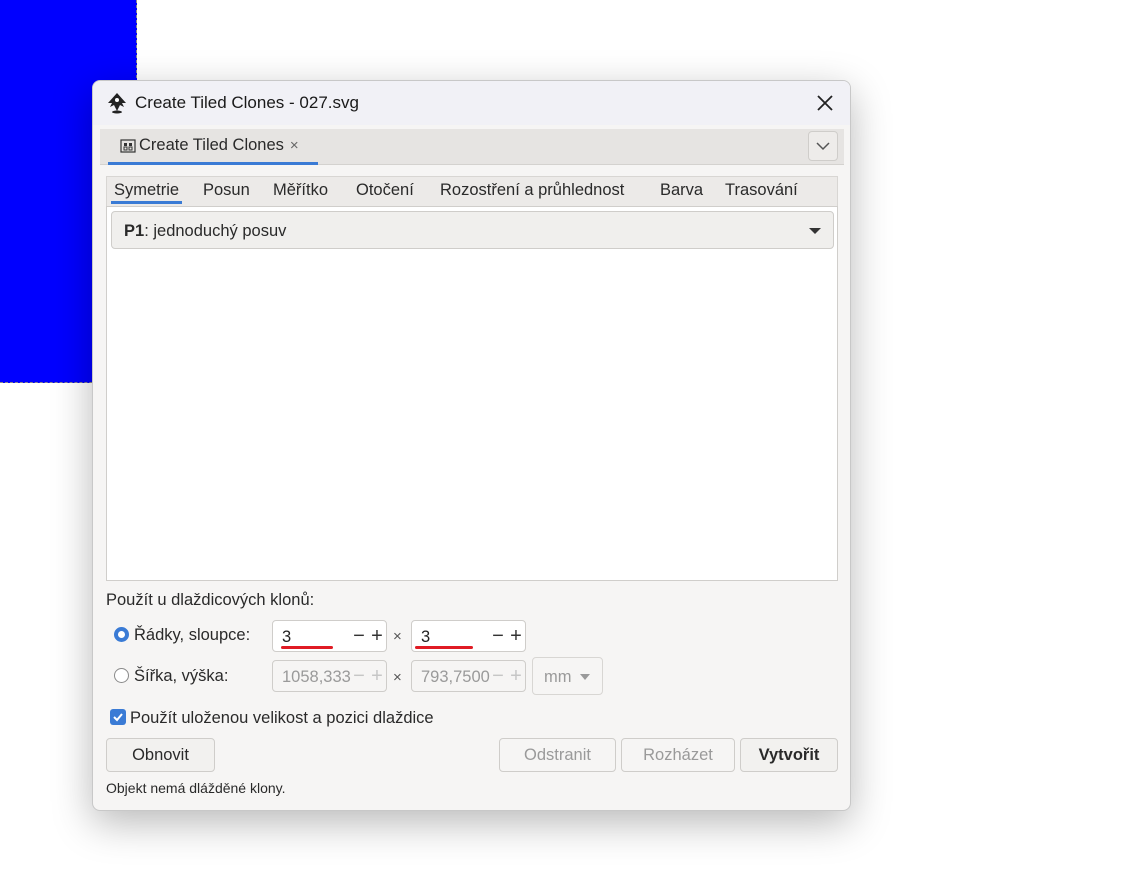 The width and height of the screenshot is (1132, 888). Describe the element at coordinates (472, 230) in the screenshot. I see `symmetry-select: P1: jednoduchý posuv` at that location.